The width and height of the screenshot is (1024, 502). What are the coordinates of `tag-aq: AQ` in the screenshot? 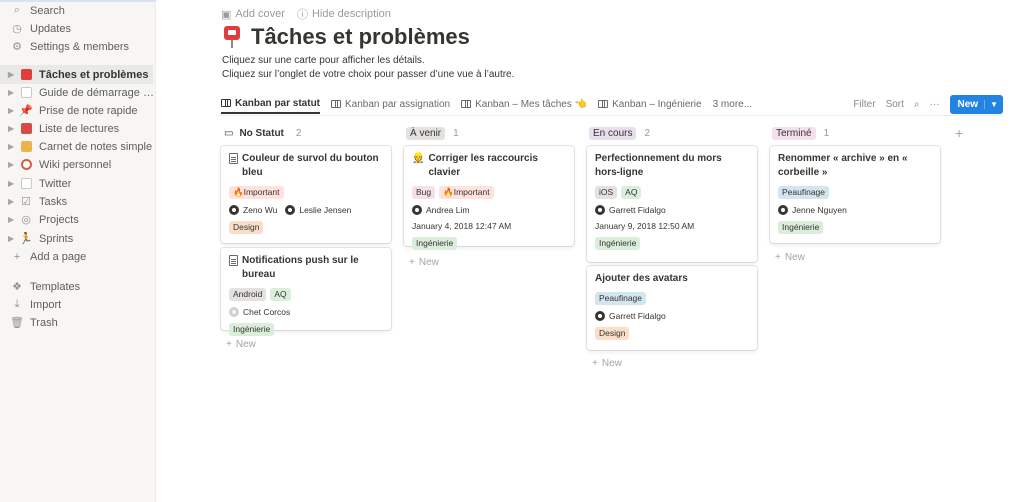 It's located at (631, 192).